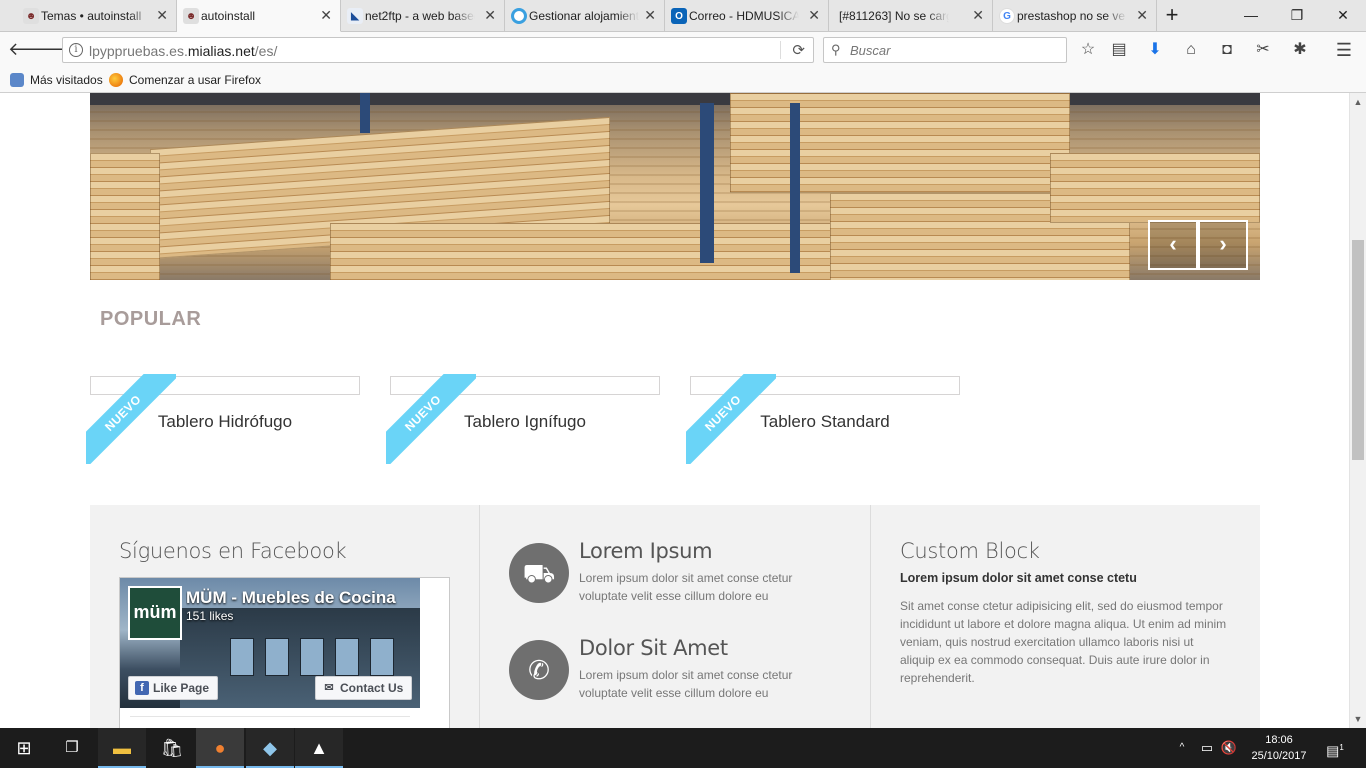 The image size is (1366, 771). Describe the element at coordinates (1172, 16) in the screenshot. I see `new-tab-button: +` at that location.